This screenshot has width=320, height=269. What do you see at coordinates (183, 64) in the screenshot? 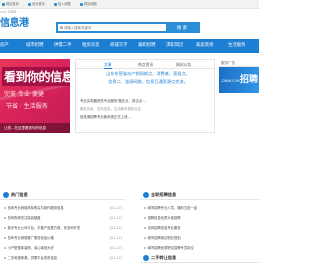
I see `tab-announcements: 网站公告` at bounding box center [183, 64].